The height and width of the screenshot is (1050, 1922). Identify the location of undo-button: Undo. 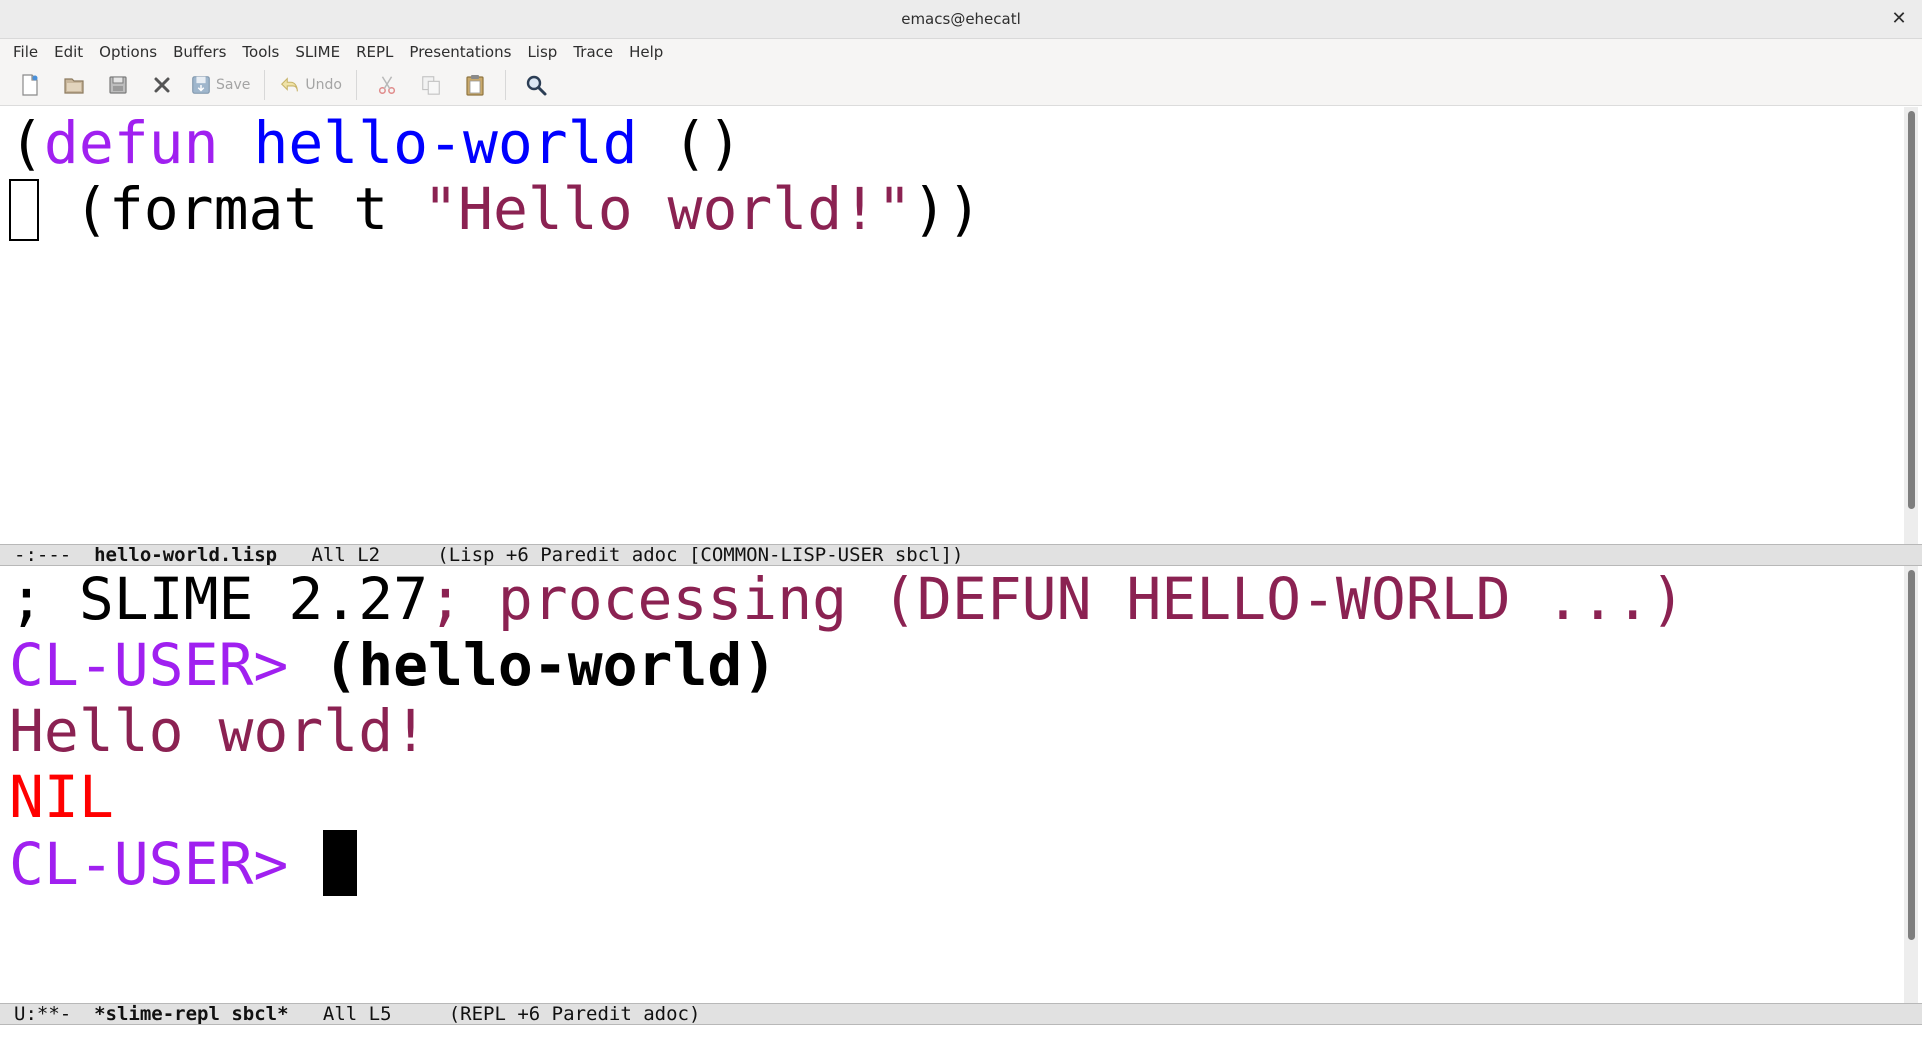
(310, 85).